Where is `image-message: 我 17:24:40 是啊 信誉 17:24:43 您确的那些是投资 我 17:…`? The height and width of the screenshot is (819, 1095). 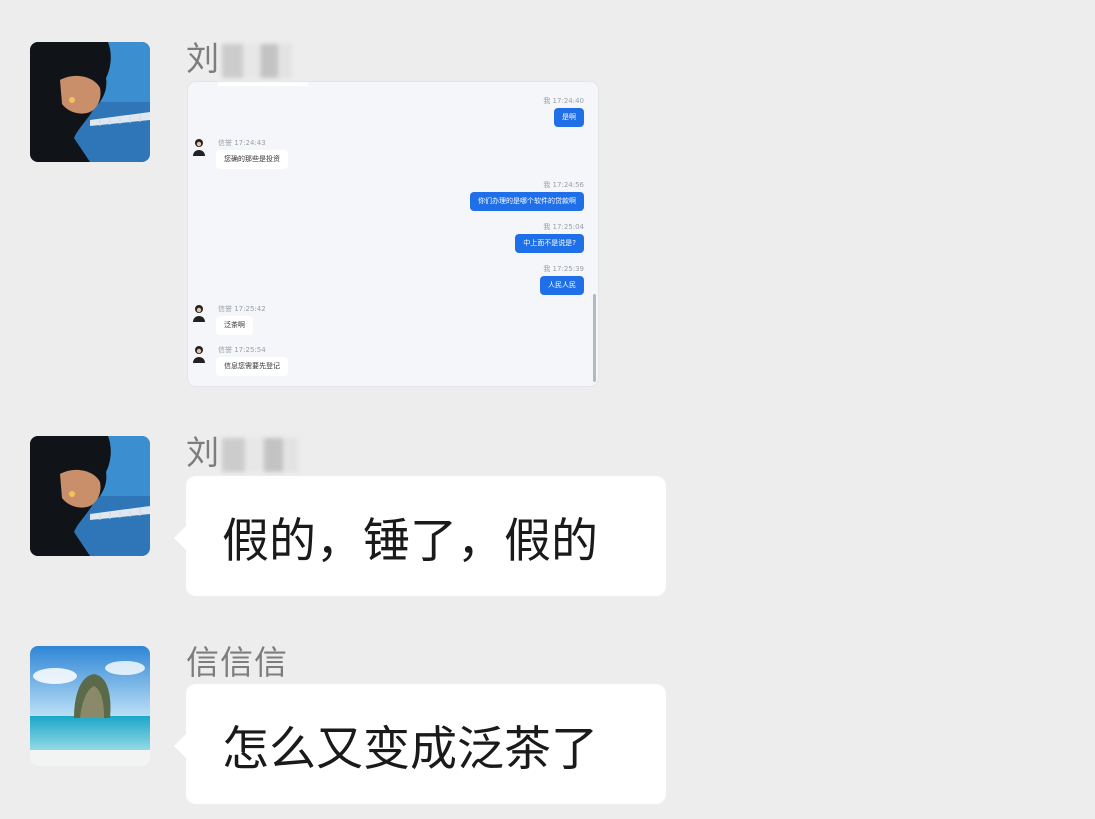
image-message: 我 17:24:40 是啊 信誉 17:24:43 您确的那些是投资 我 17:… is located at coordinates (393, 234).